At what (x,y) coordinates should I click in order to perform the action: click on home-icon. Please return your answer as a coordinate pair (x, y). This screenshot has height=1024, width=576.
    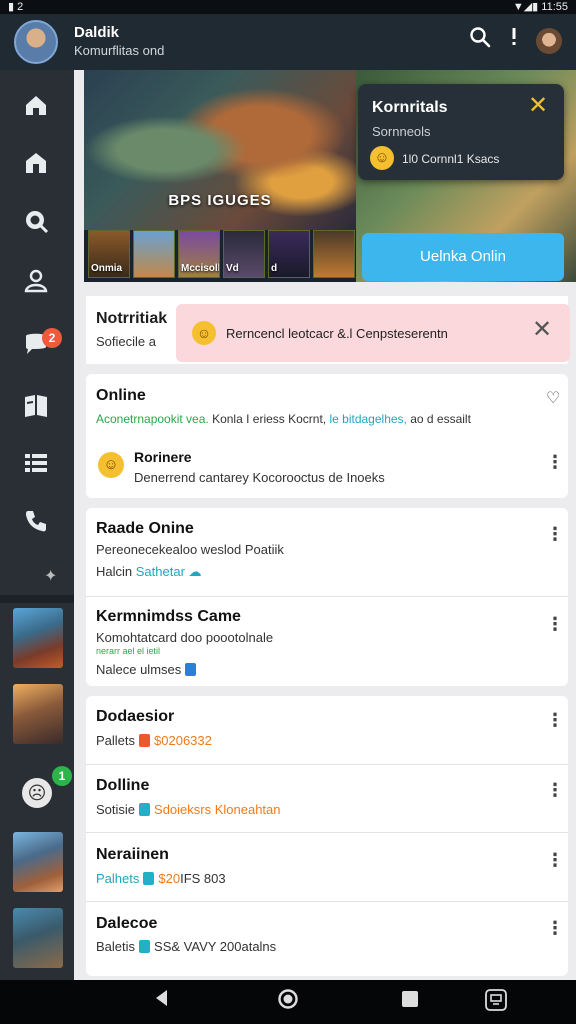
    Looking at the image, I should click on (36, 108).